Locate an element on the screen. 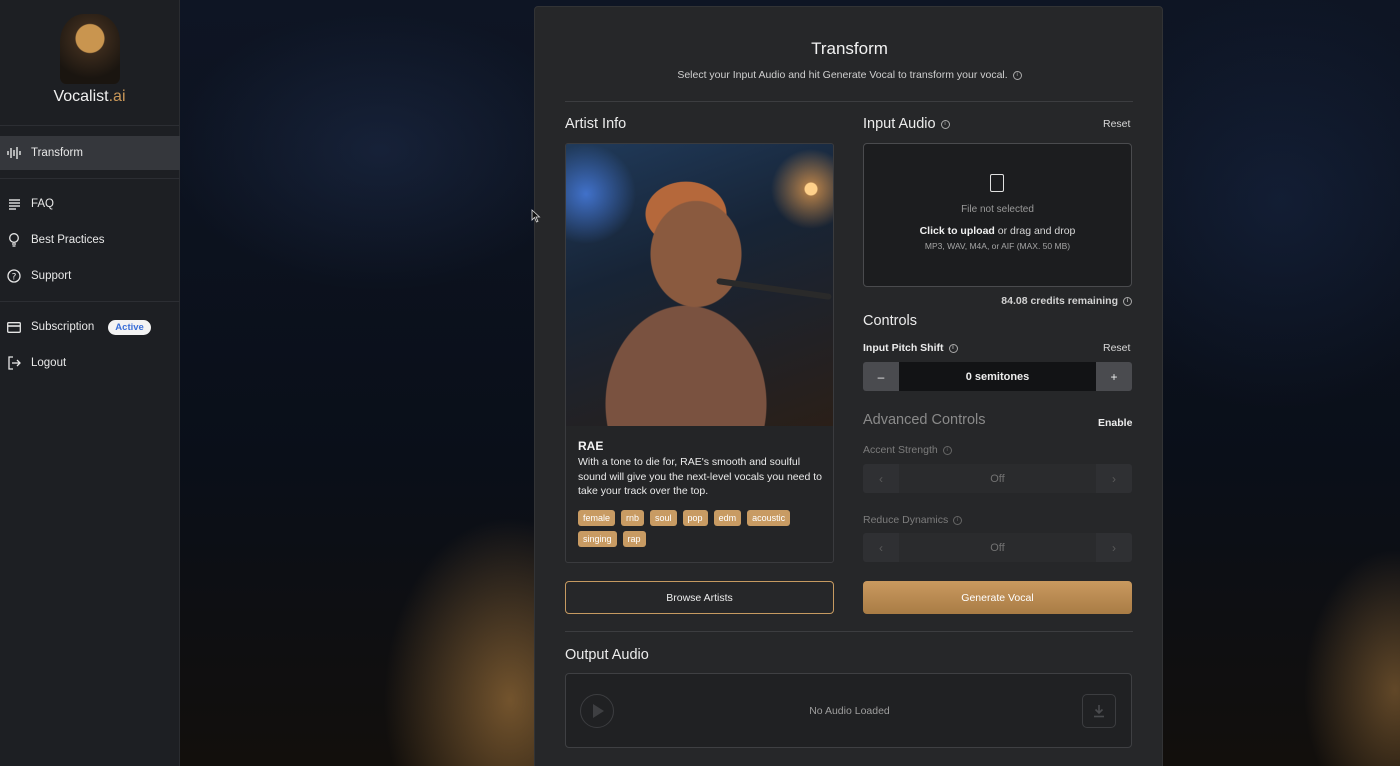 The image size is (1400, 766). upload-link: Click to upload is located at coordinates (957, 231).